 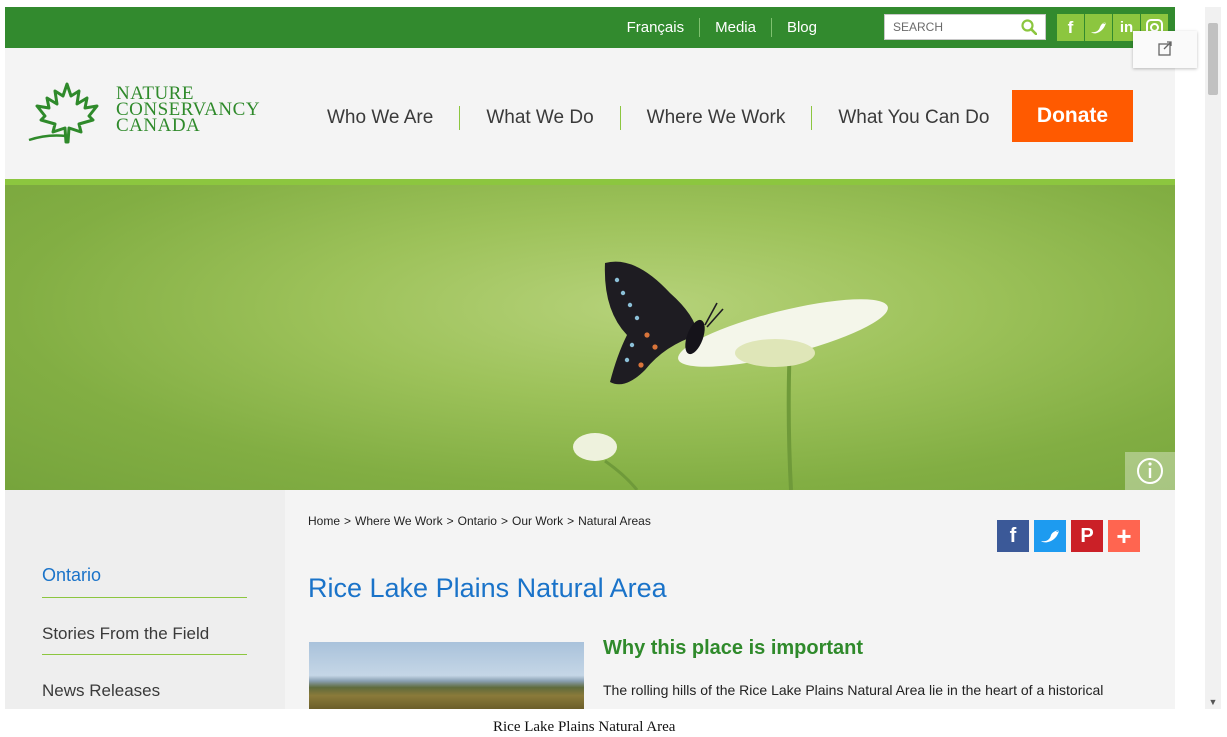 What do you see at coordinates (1029, 27) in the screenshot?
I see `search-icon` at bounding box center [1029, 27].